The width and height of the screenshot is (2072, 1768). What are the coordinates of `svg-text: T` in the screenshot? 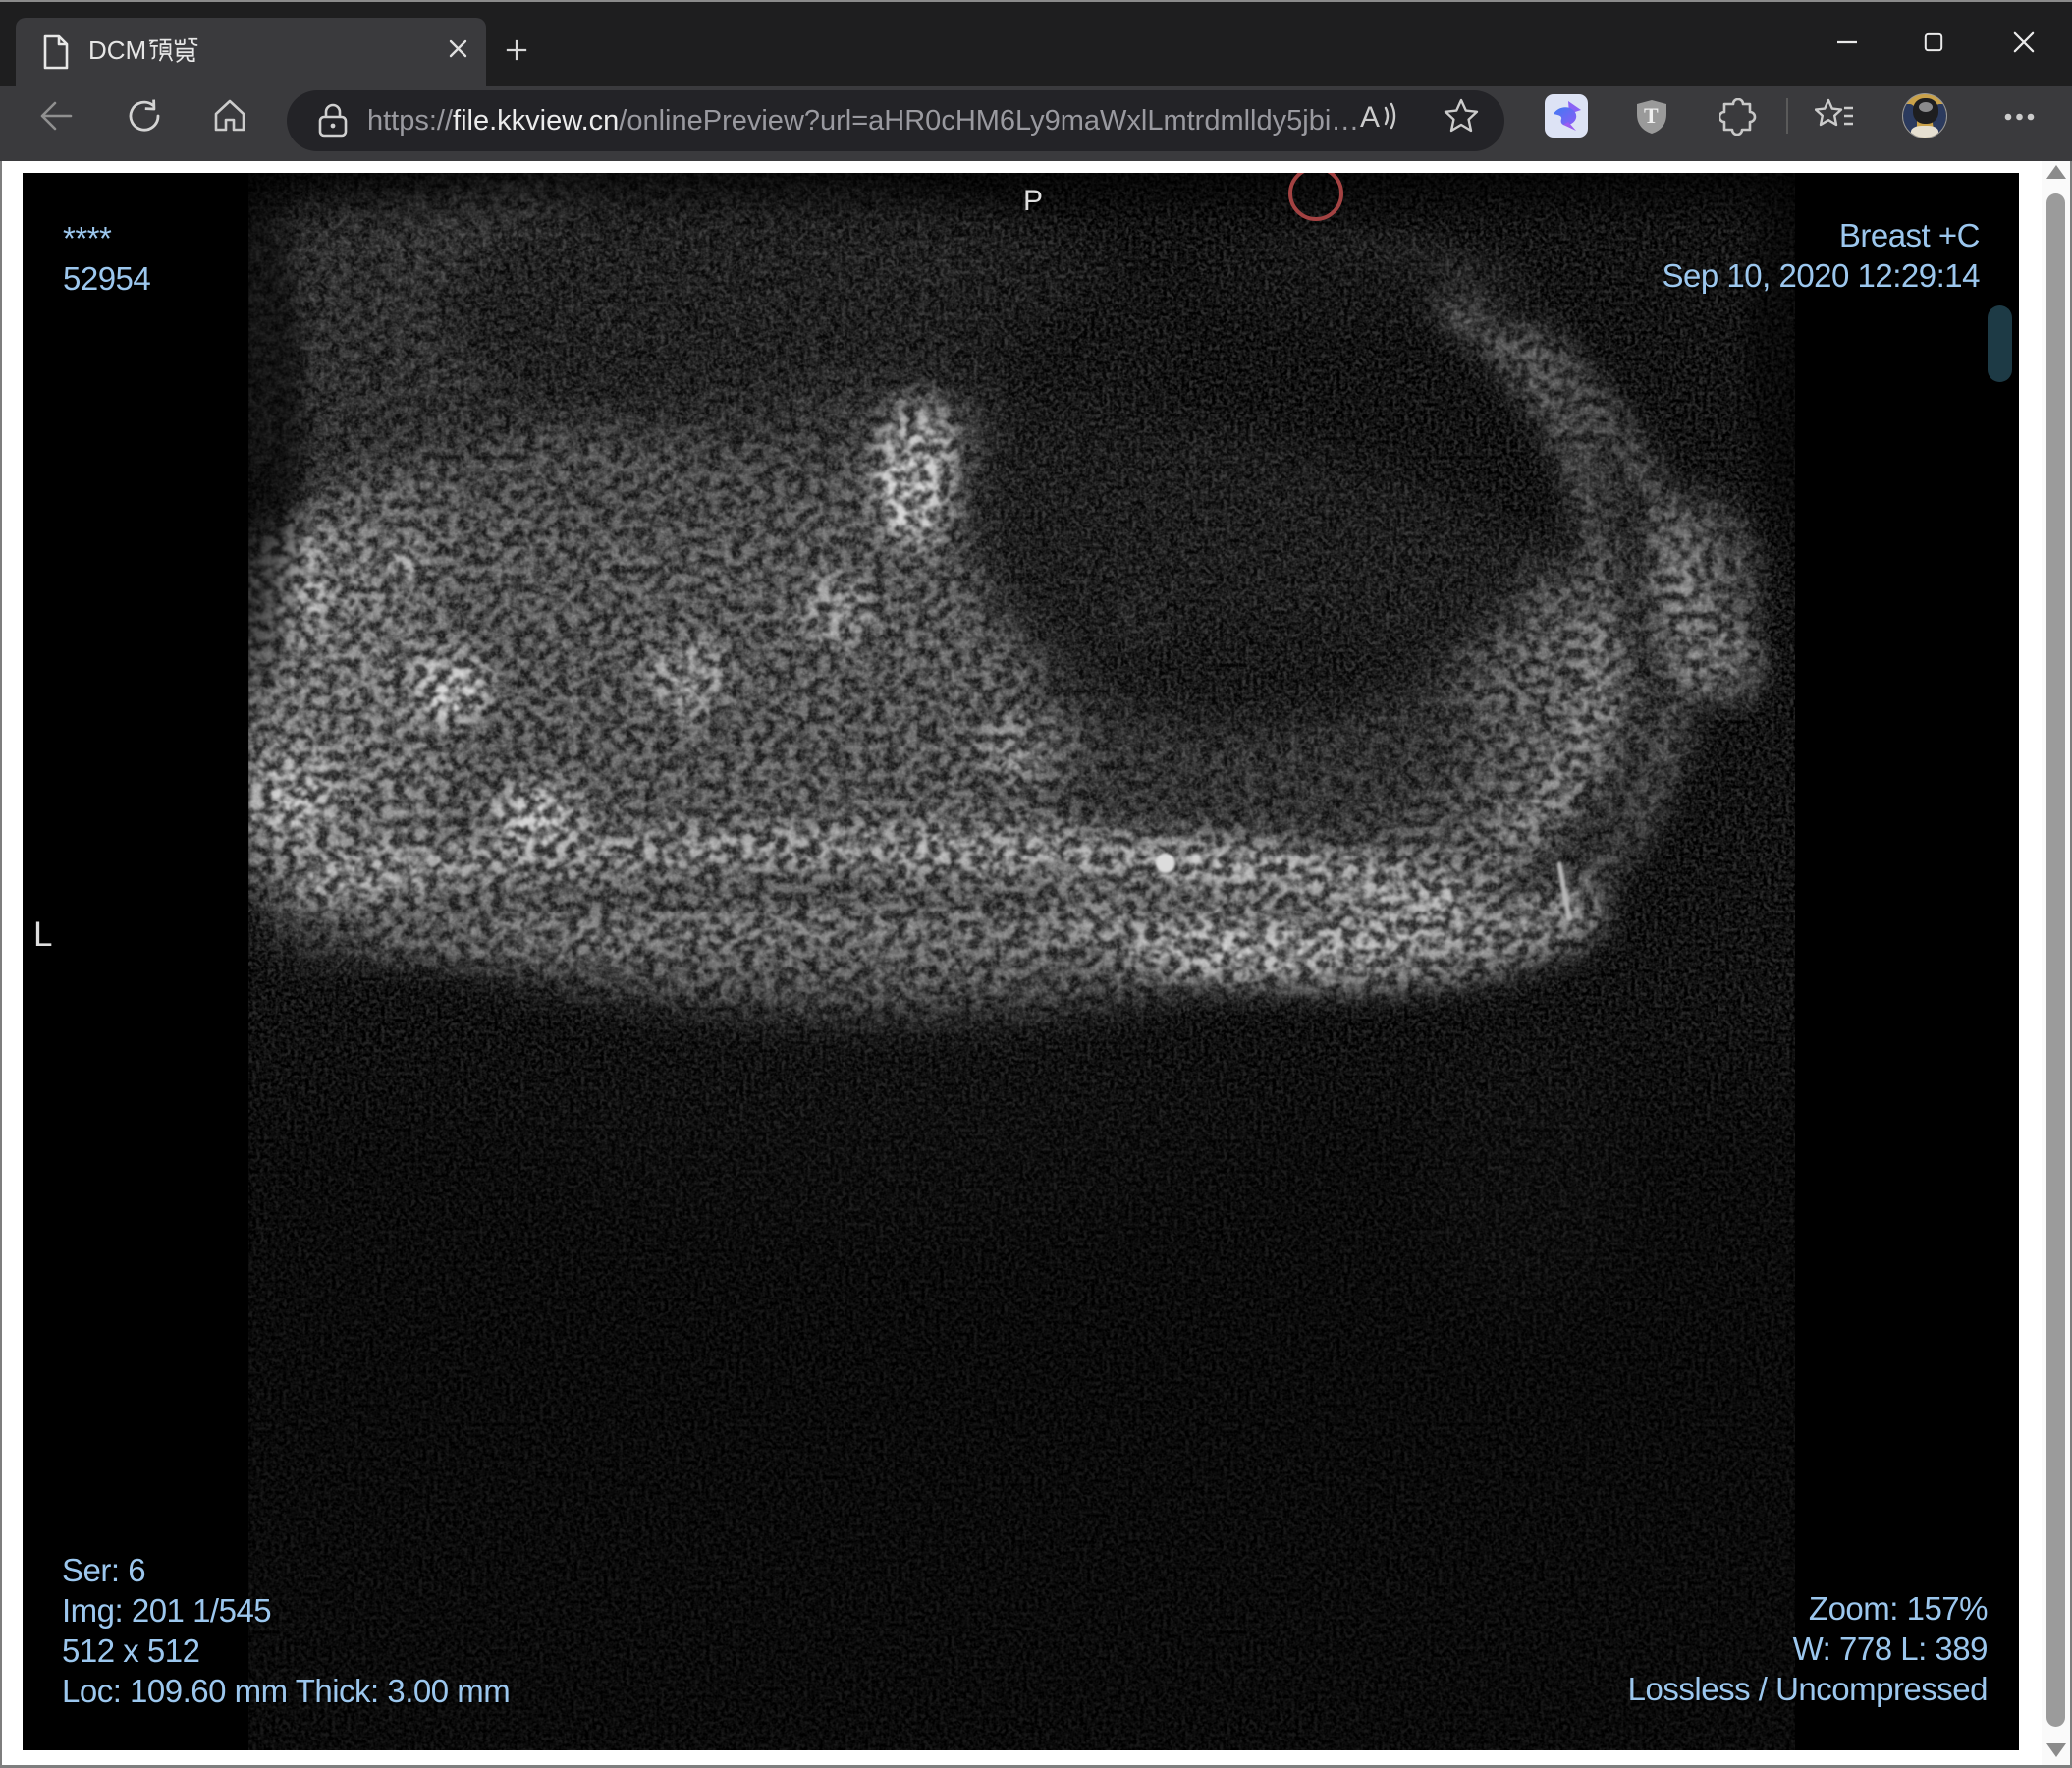 It's located at (1652, 115).